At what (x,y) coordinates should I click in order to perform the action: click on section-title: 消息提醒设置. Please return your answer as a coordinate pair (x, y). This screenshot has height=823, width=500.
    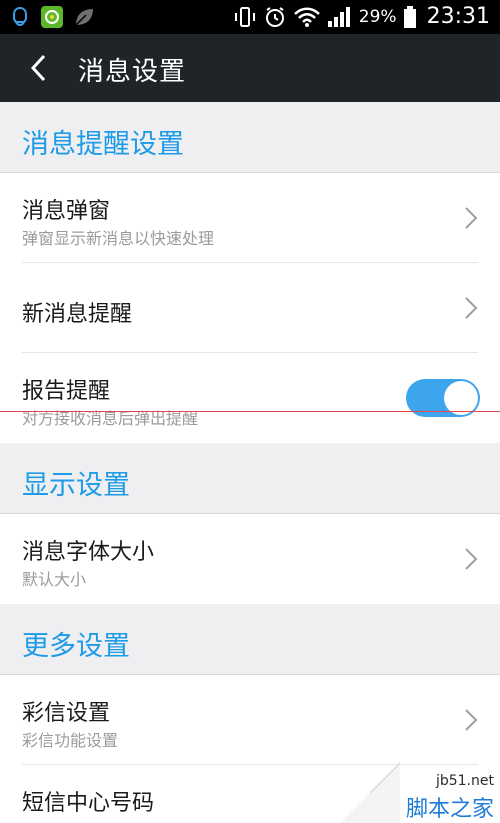
    Looking at the image, I should click on (103, 144).